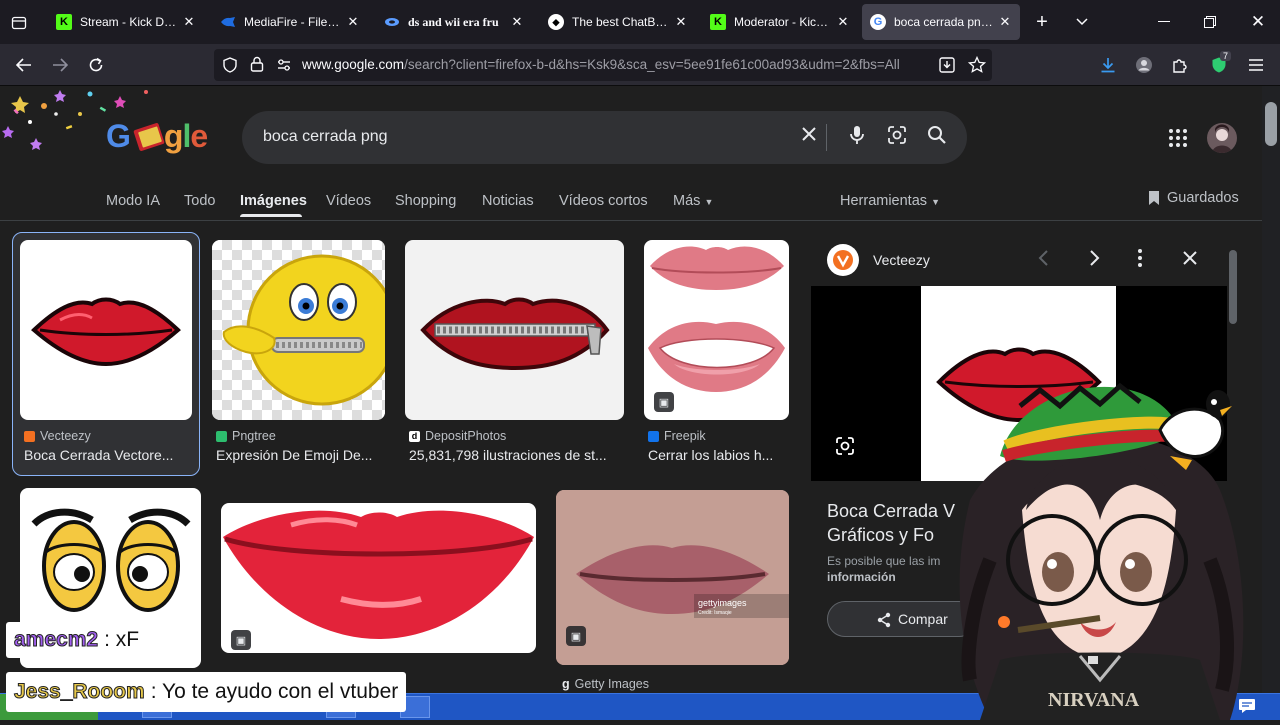  Describe the element at coordinates (716, 330) in the screenshot. I see `result-image-4: ▣` at that location.